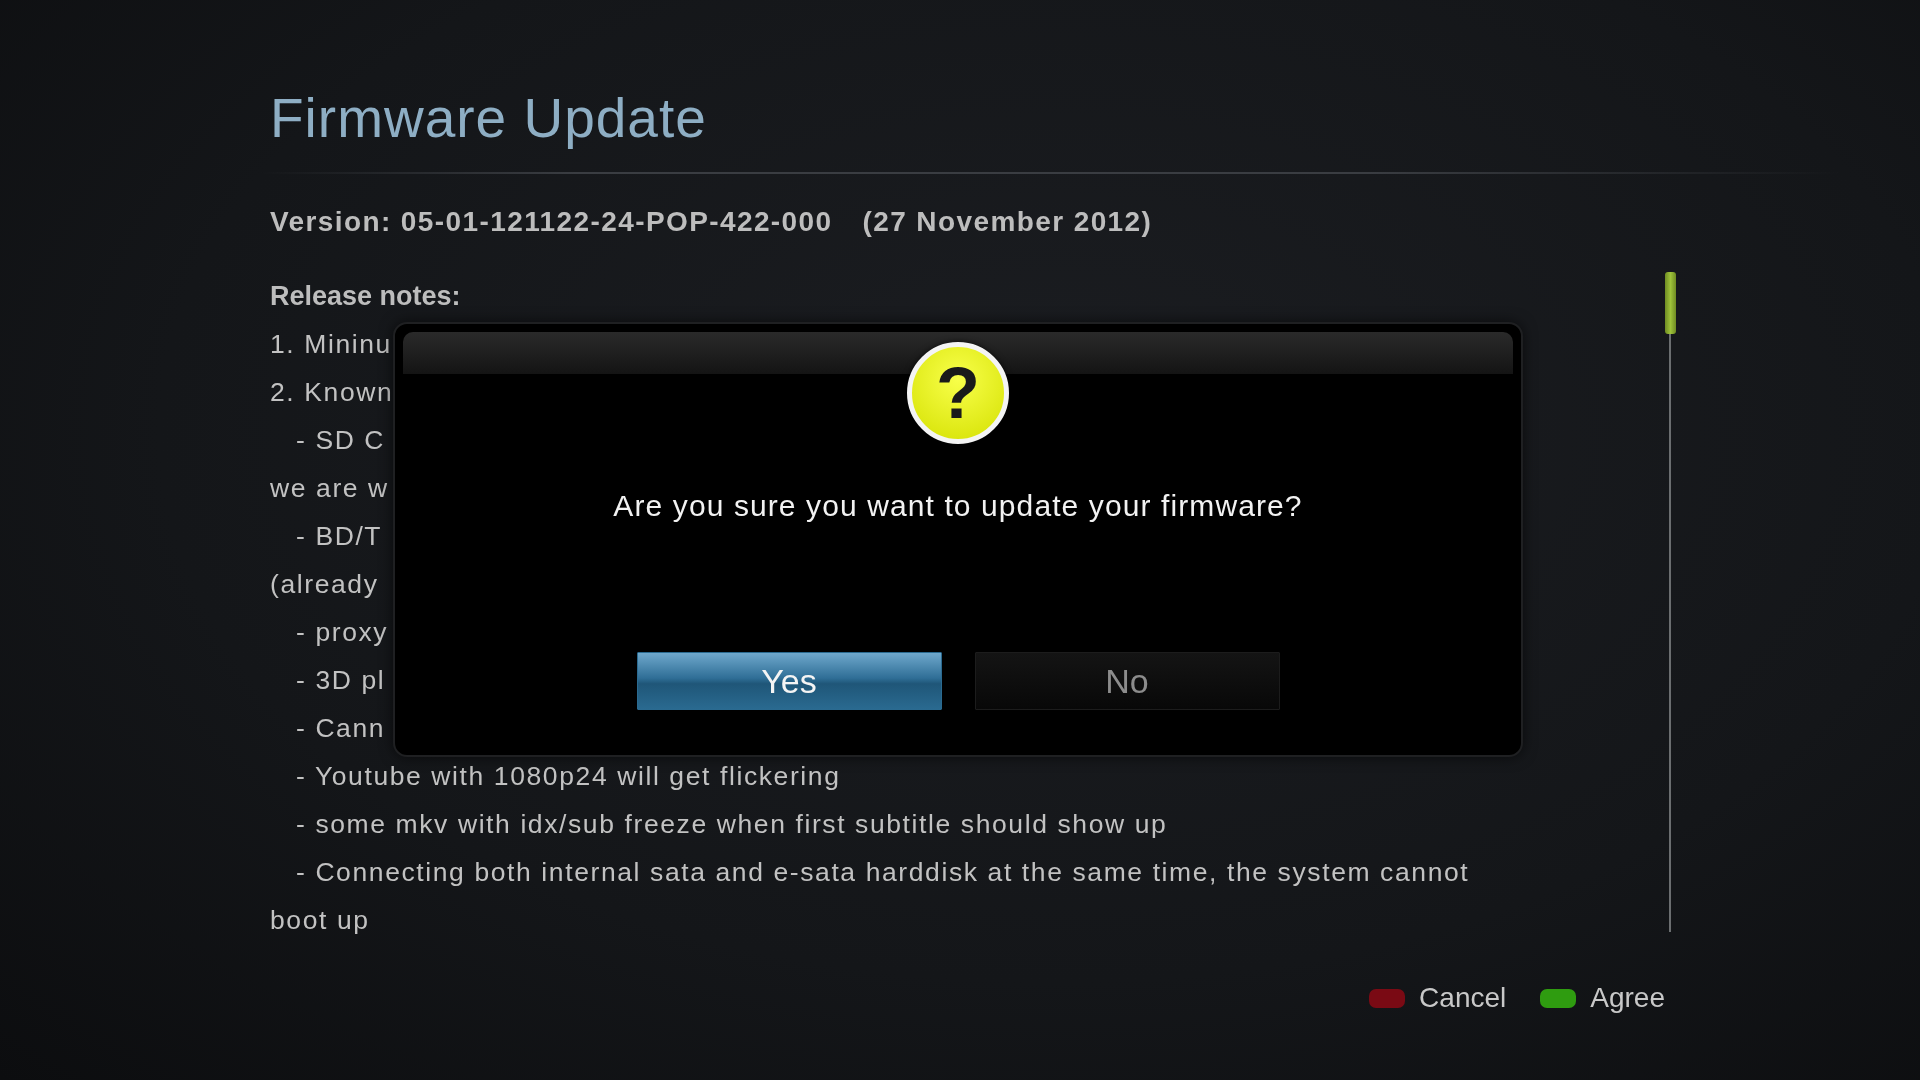 This screenshot has height=1080, width=1920. I want to click on note-line: (already, so click(324, 584).